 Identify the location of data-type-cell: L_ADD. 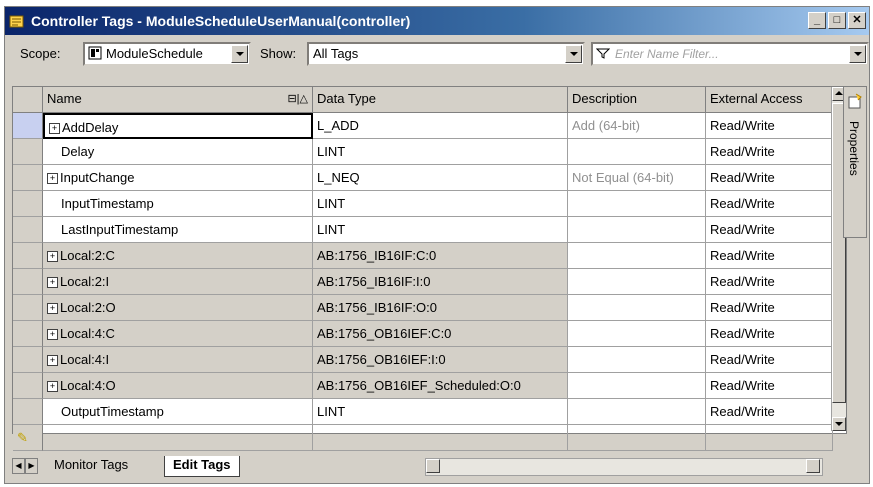
(440, 126).